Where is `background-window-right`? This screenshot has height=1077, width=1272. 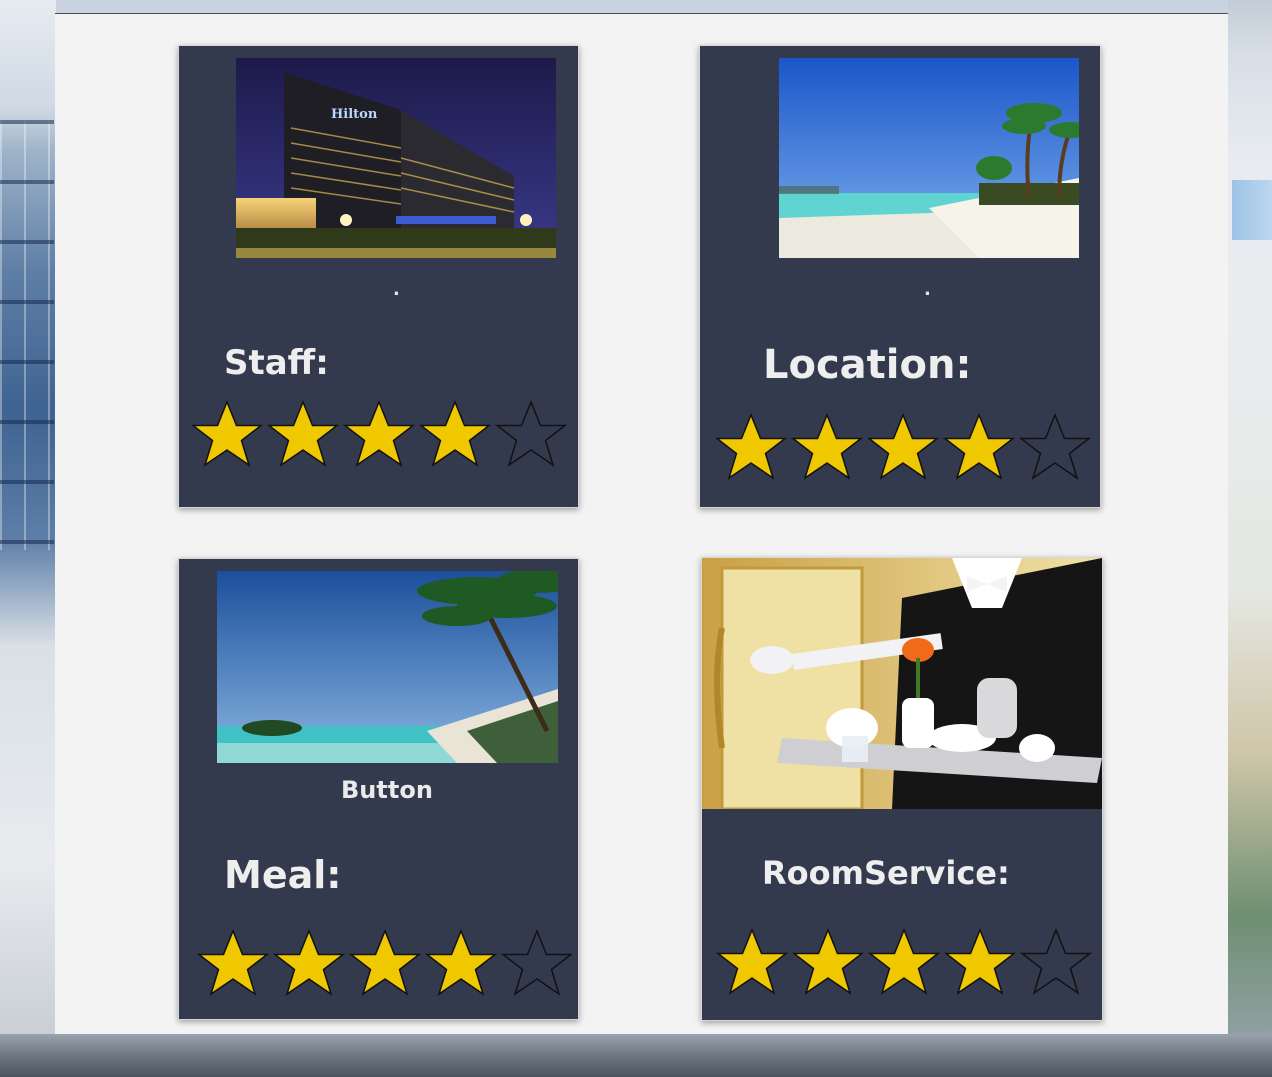 background-window-right is located at coordinates (1252, 210).